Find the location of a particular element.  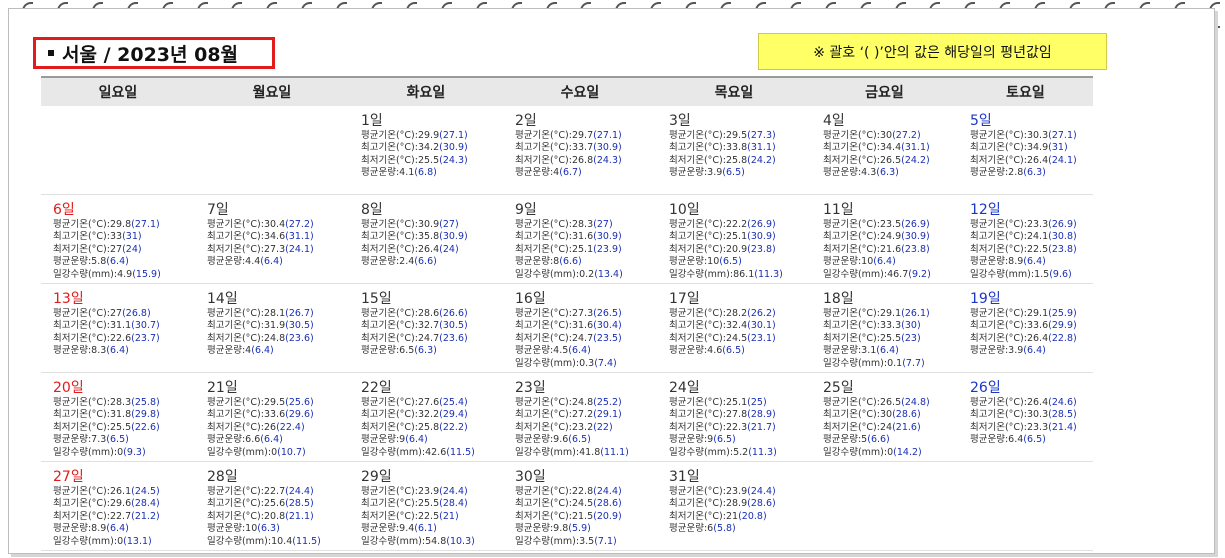

stat-value: 25.1 is located at coordinates (736, 402).